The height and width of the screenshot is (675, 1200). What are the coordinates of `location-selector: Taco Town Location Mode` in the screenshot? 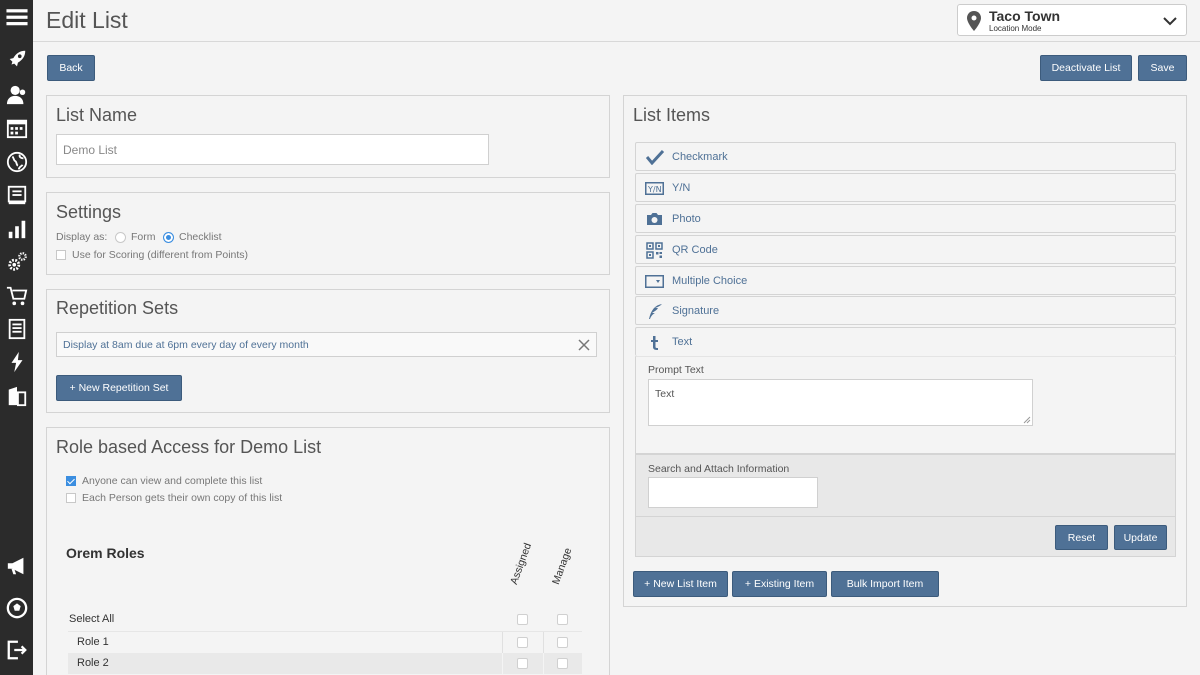 It's located at (1072, 20).